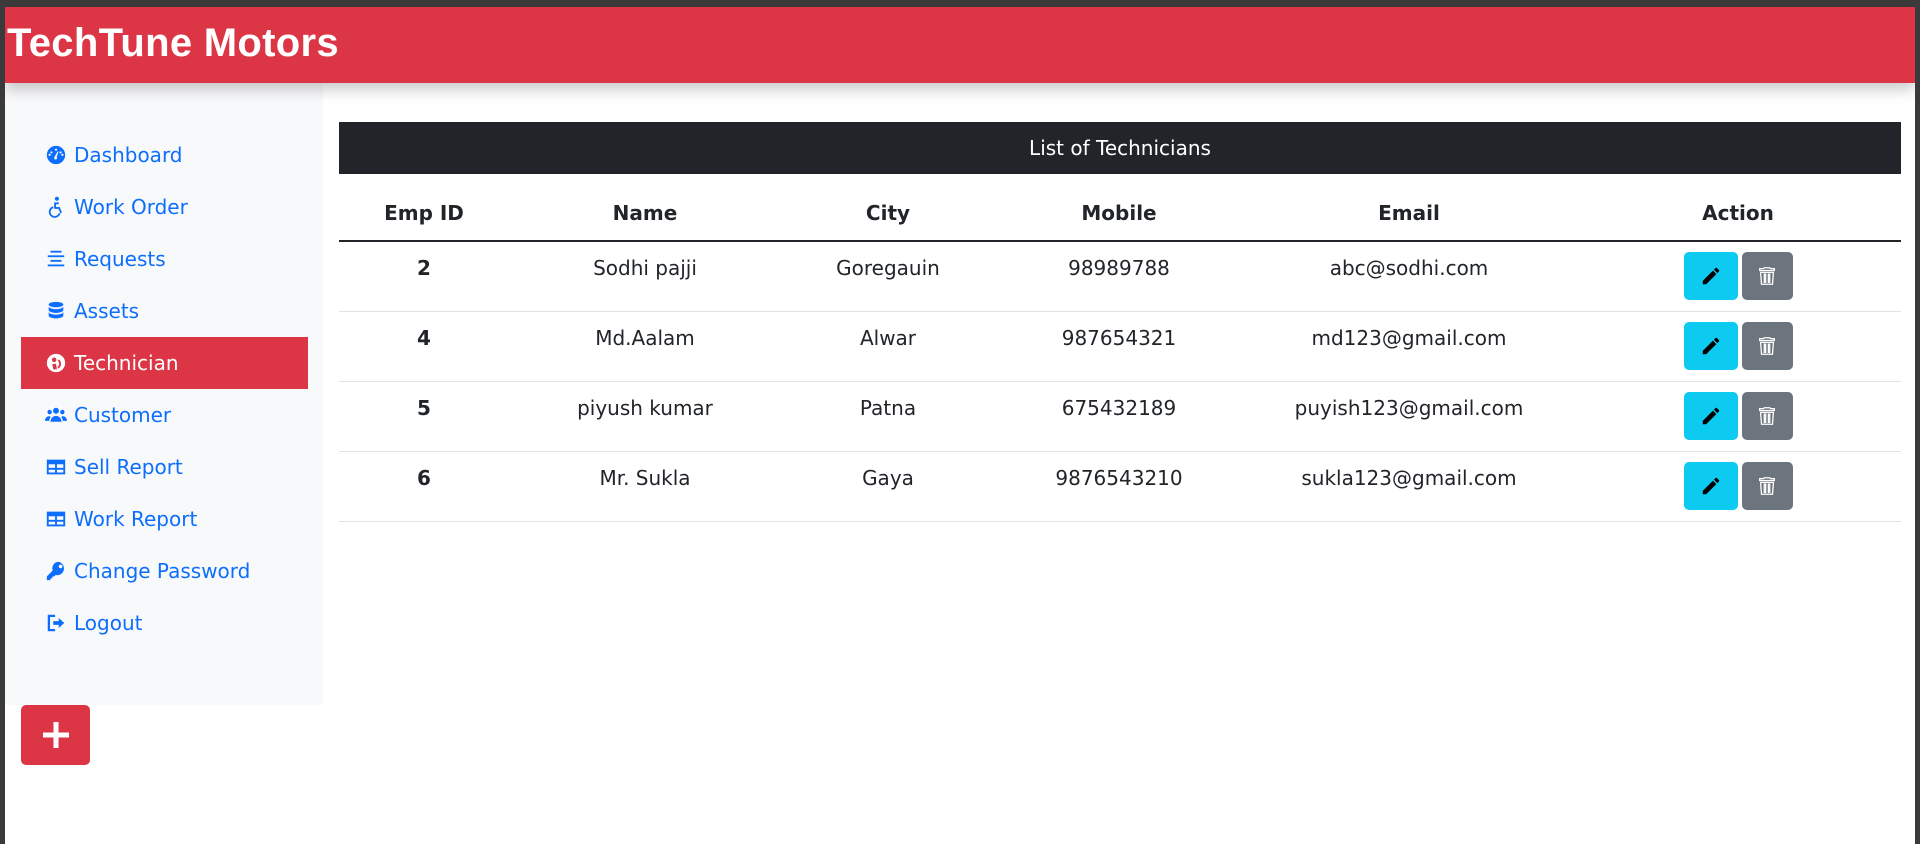 The height and width of the screenshot is (844, 1920). Describe the element at coordinates (128, 155) in the screenshot. I see `sidebar-item-label: Dashboard` at that location.